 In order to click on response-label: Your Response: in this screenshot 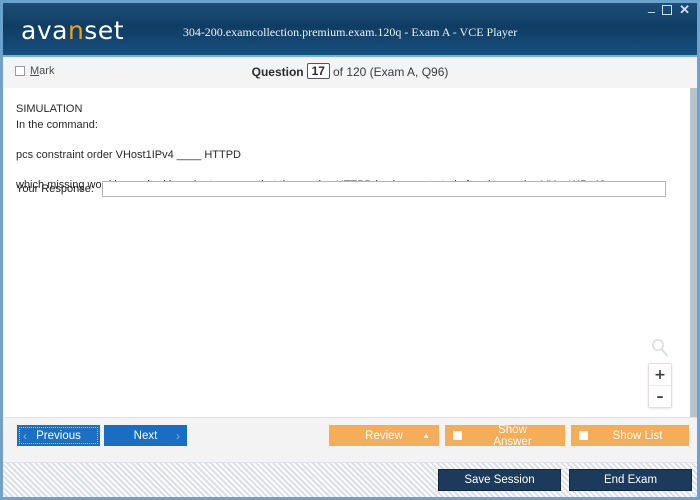, I will do `click(55, 189)`.